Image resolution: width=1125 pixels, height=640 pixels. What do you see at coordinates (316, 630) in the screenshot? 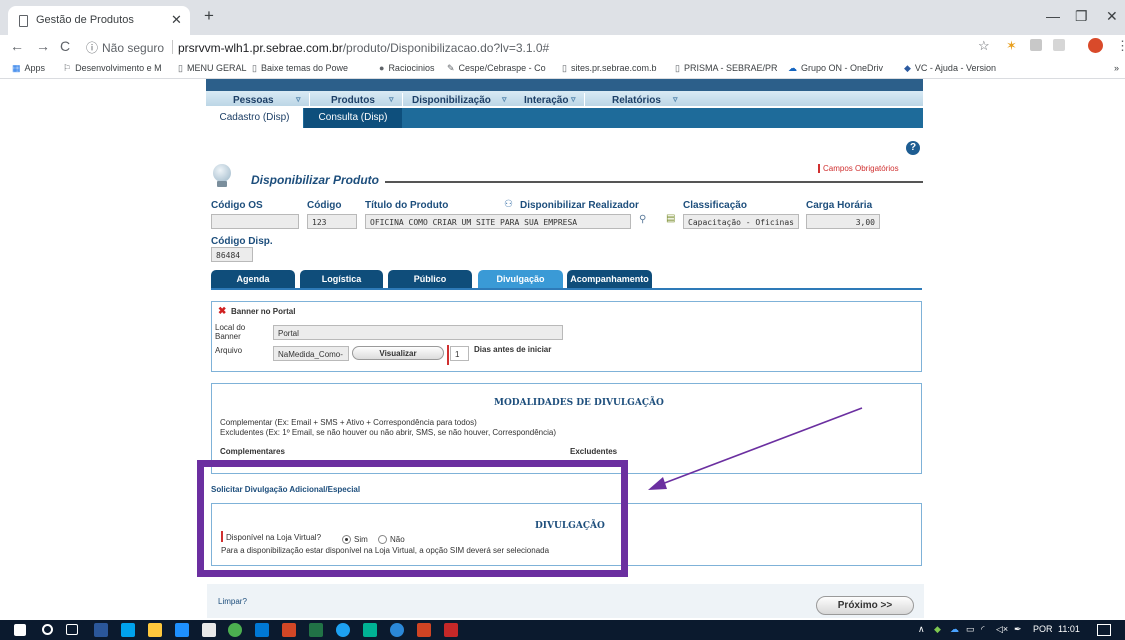
I see `excel-icon` at bounding box center [316, 630].